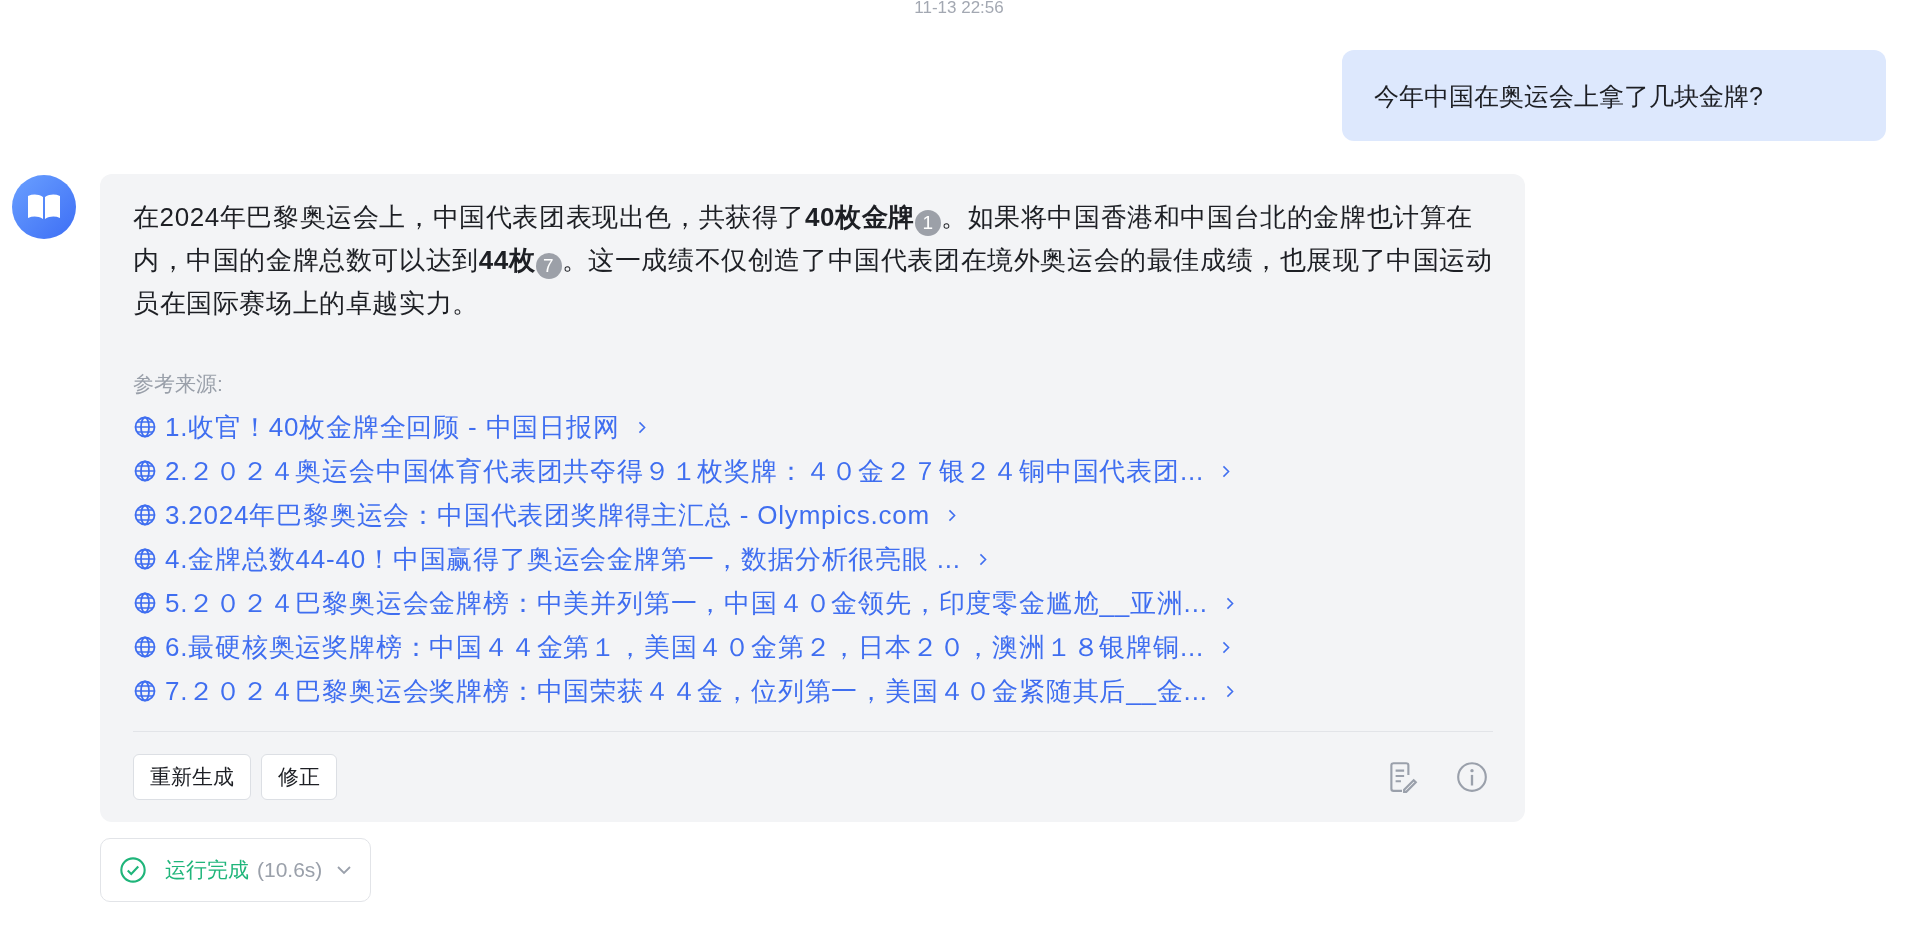  I want to click on source-link: 1.收官！40枚金牌全回顾 - 中国日报网, so click(390, 427).